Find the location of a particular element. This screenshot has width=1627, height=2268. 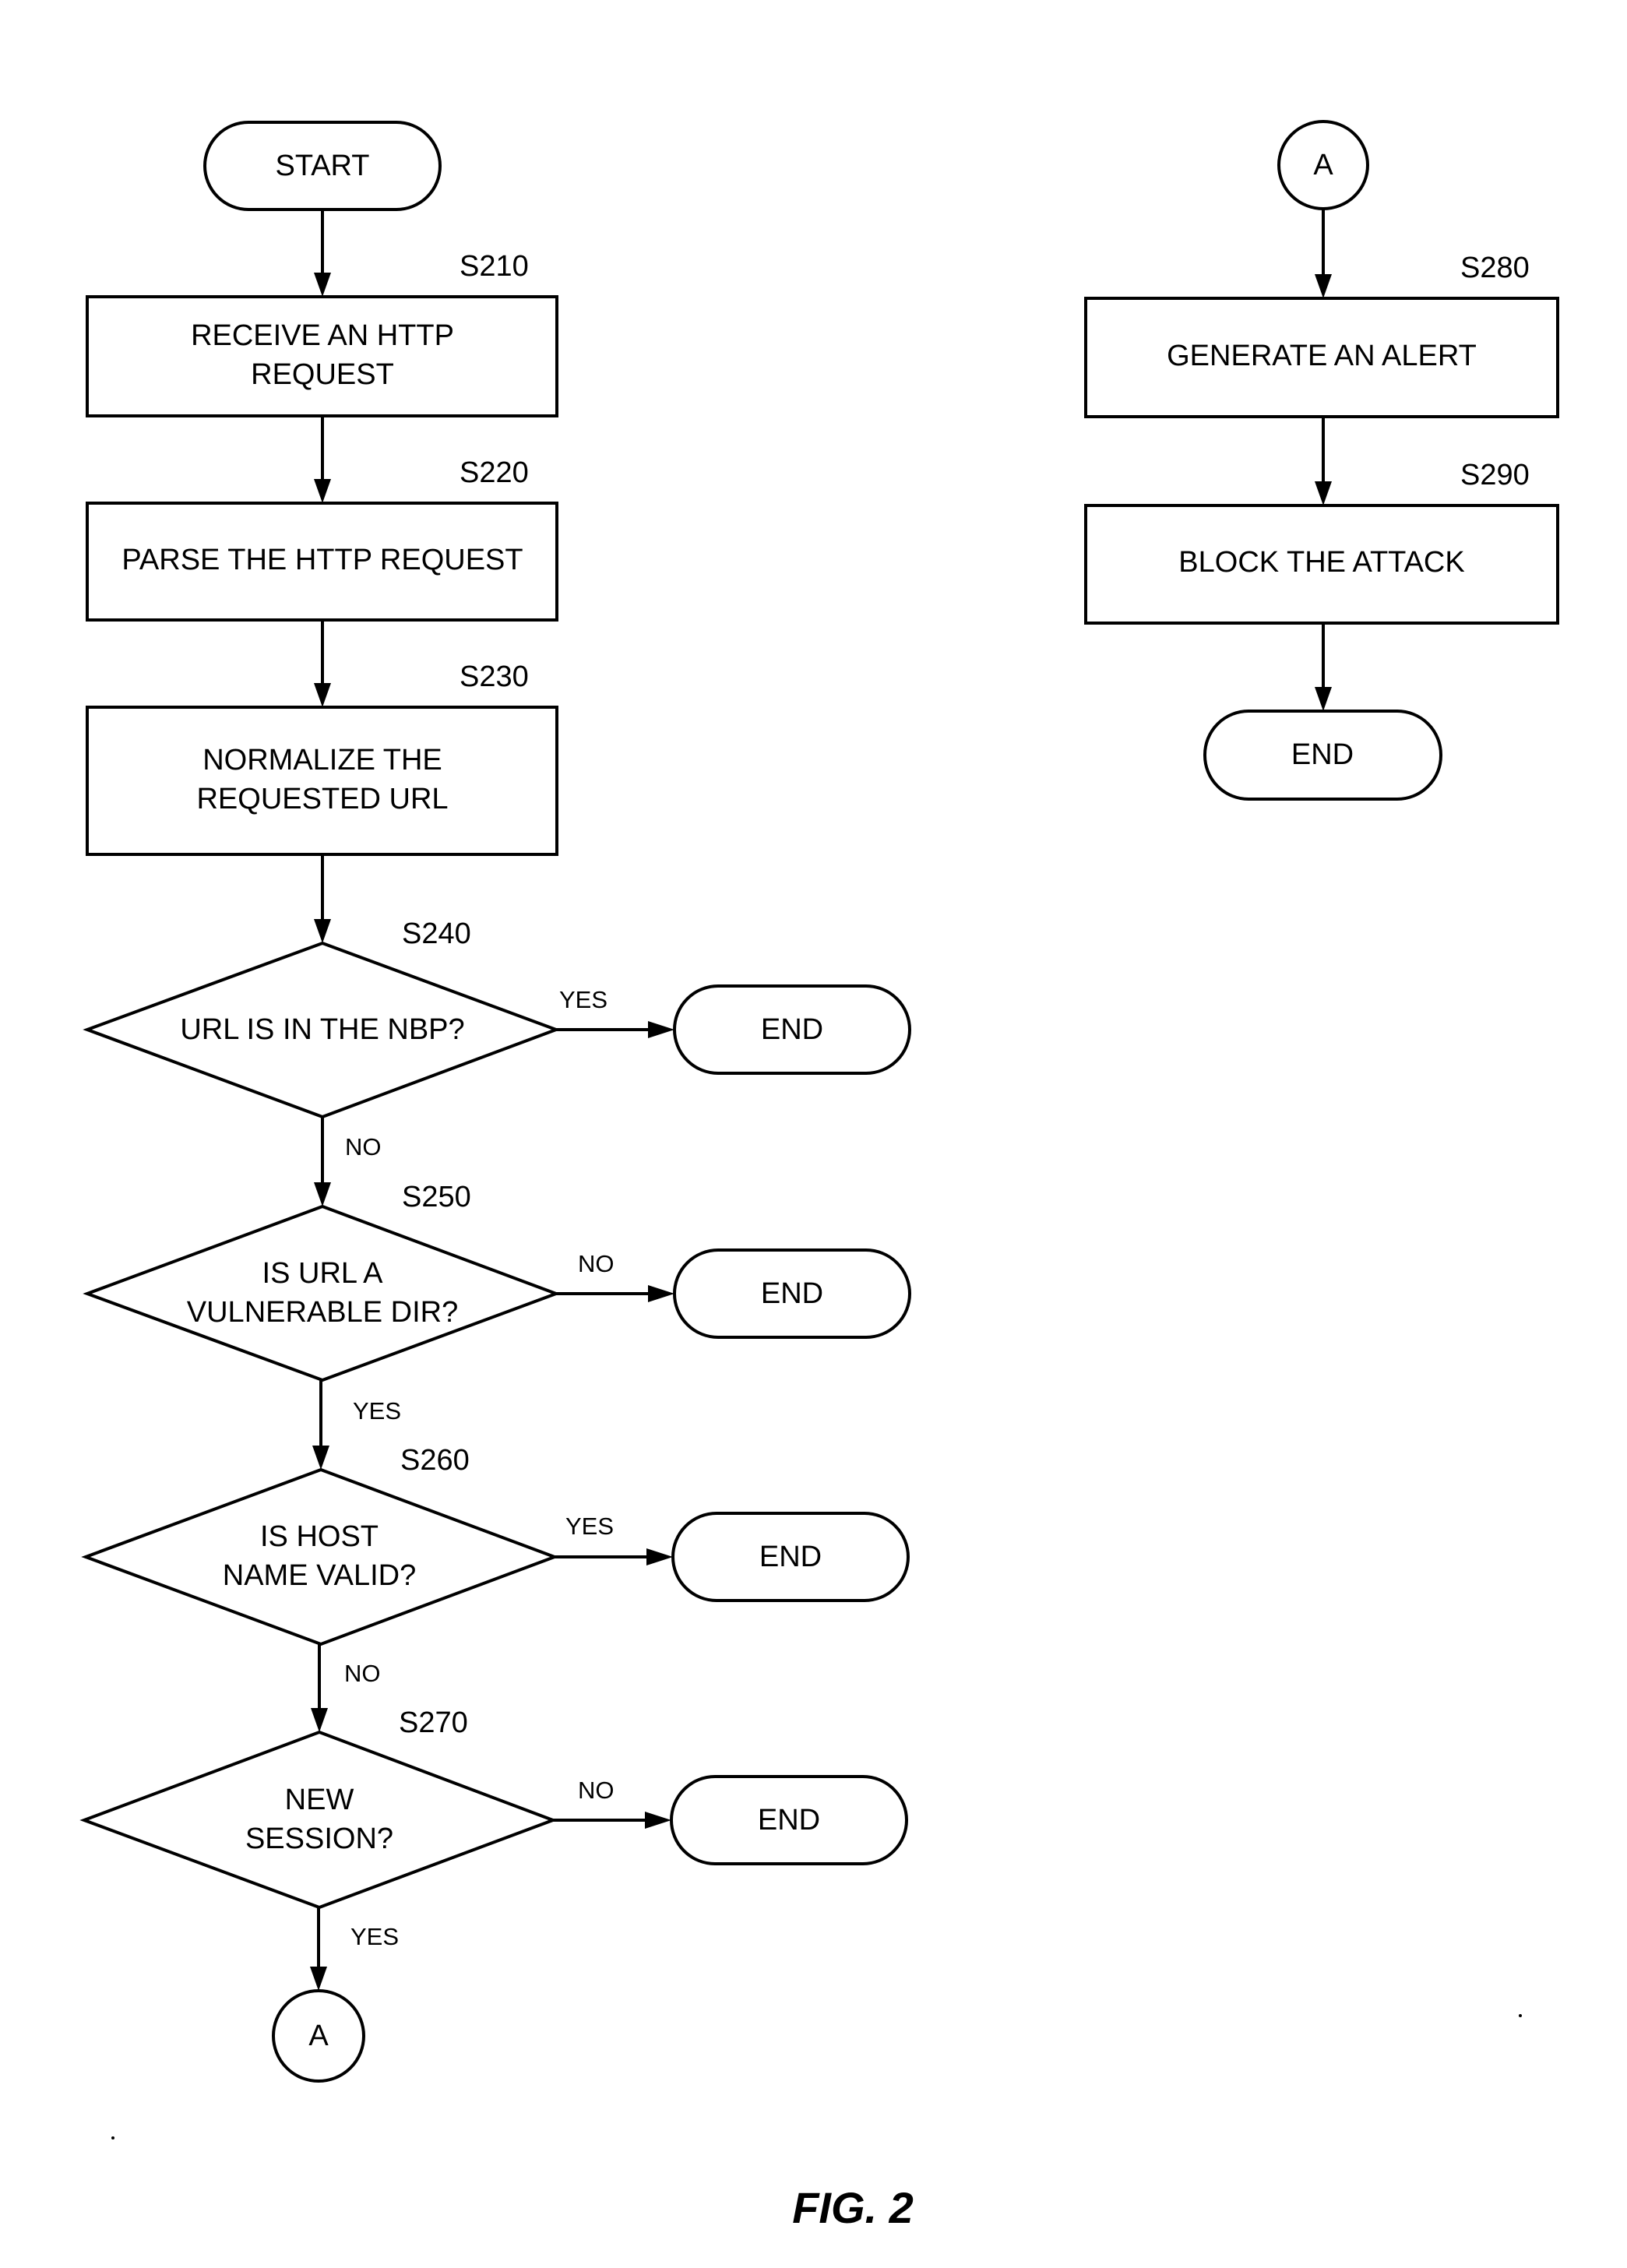

branch-label-s260-down: NO is located at coordinates (362, 1673).